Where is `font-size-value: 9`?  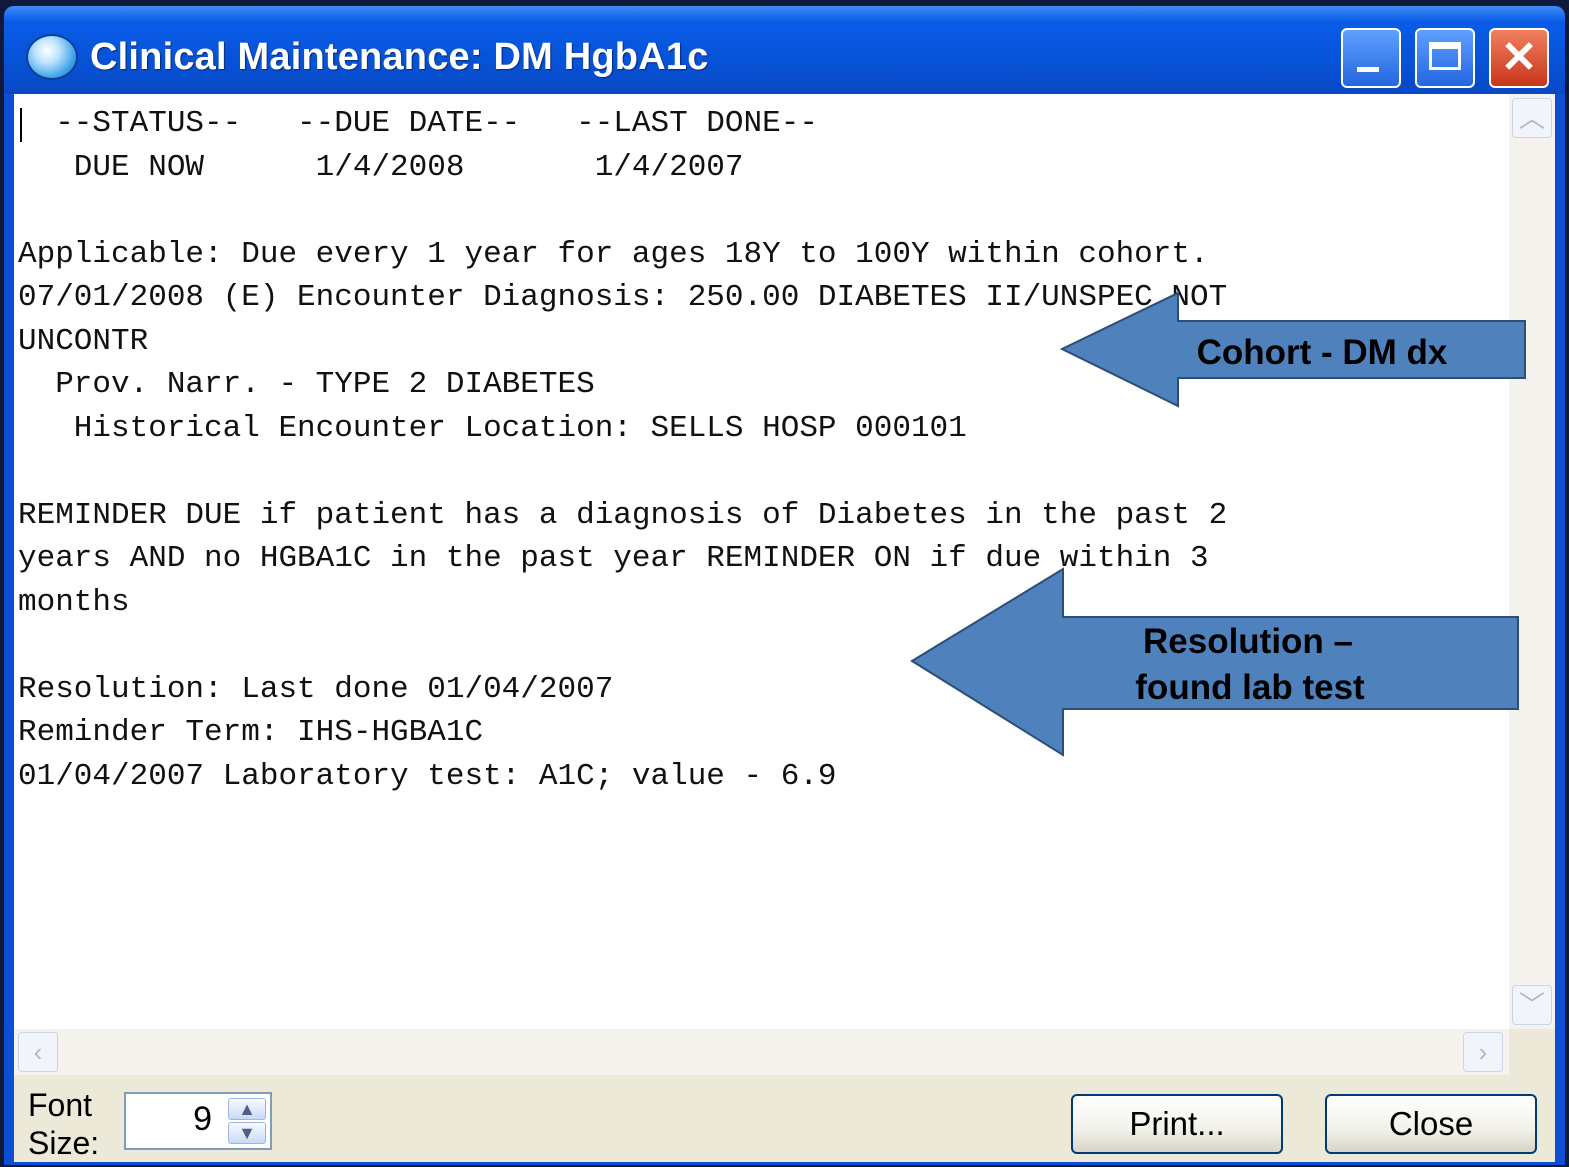 font-size-value: 9 is located at coordinates (202, 1119).